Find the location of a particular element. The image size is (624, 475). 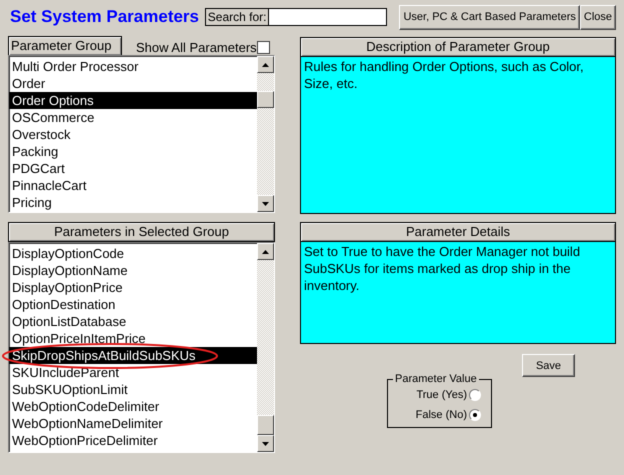

list-item: Pricing is located at coordinates (133, 202).